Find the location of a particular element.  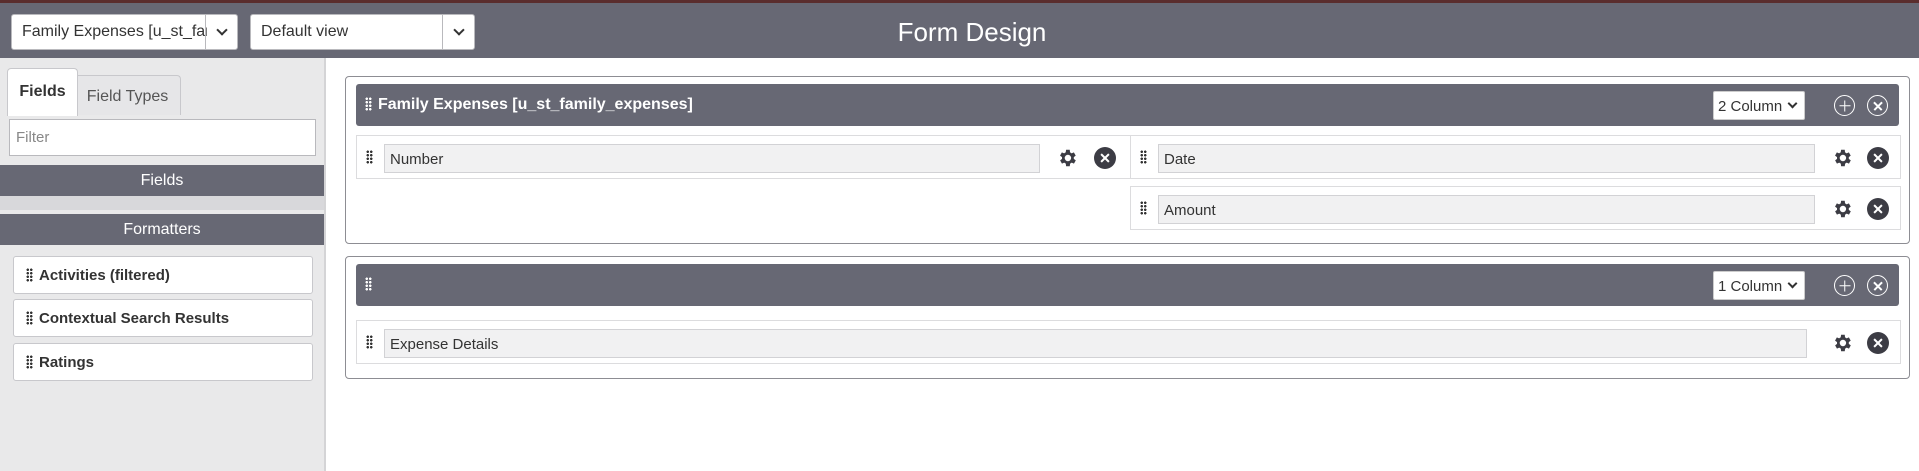

page-title: Form Design is located at coordinates (972, 32).